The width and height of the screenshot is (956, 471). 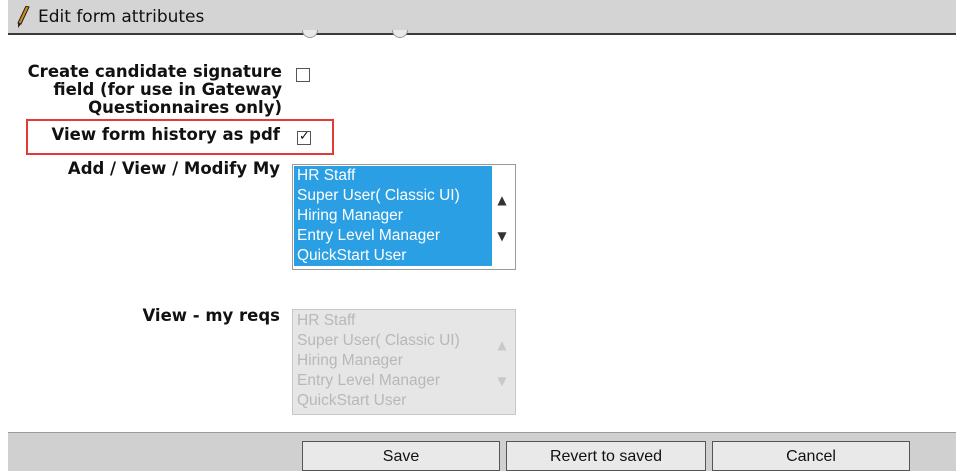 What do you see at coordinates (482, 17) in the screenshot?
I see `dialog-title-bar: Edit form attributes` at bounding box center [482, 17].